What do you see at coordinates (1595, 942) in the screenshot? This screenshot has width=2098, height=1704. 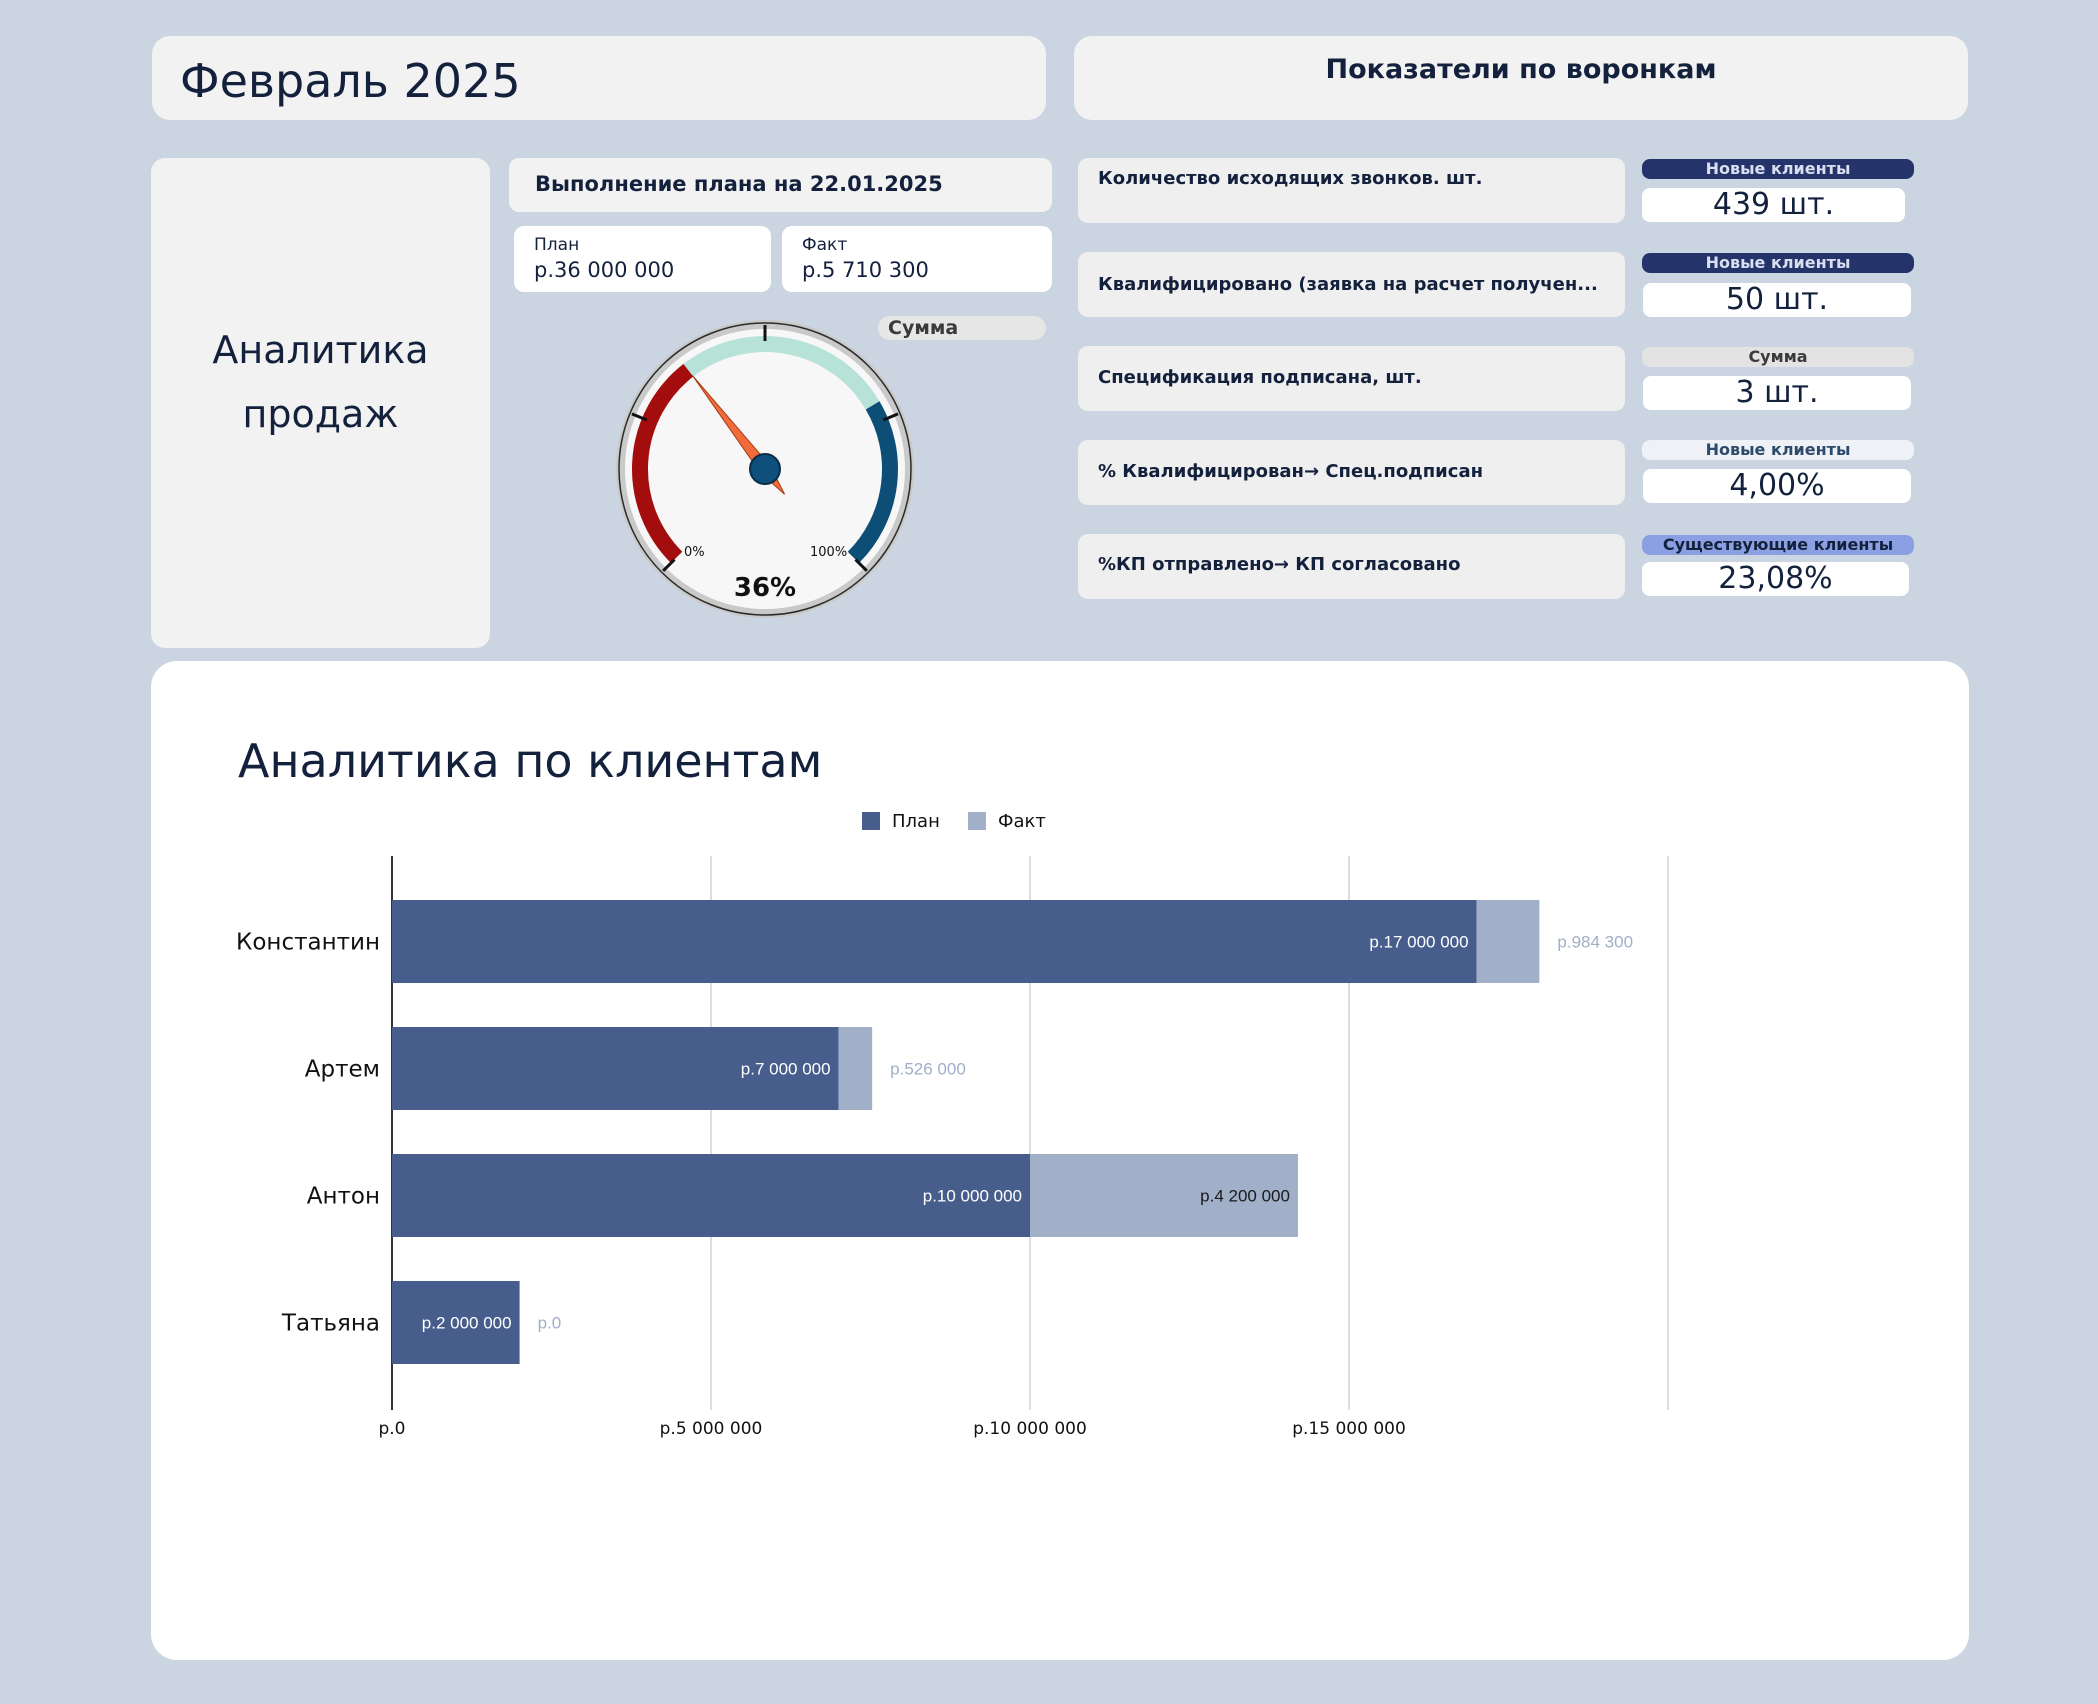 I see `chart-data-label-fact: р.984 300` at bounding box center [1595, 942].